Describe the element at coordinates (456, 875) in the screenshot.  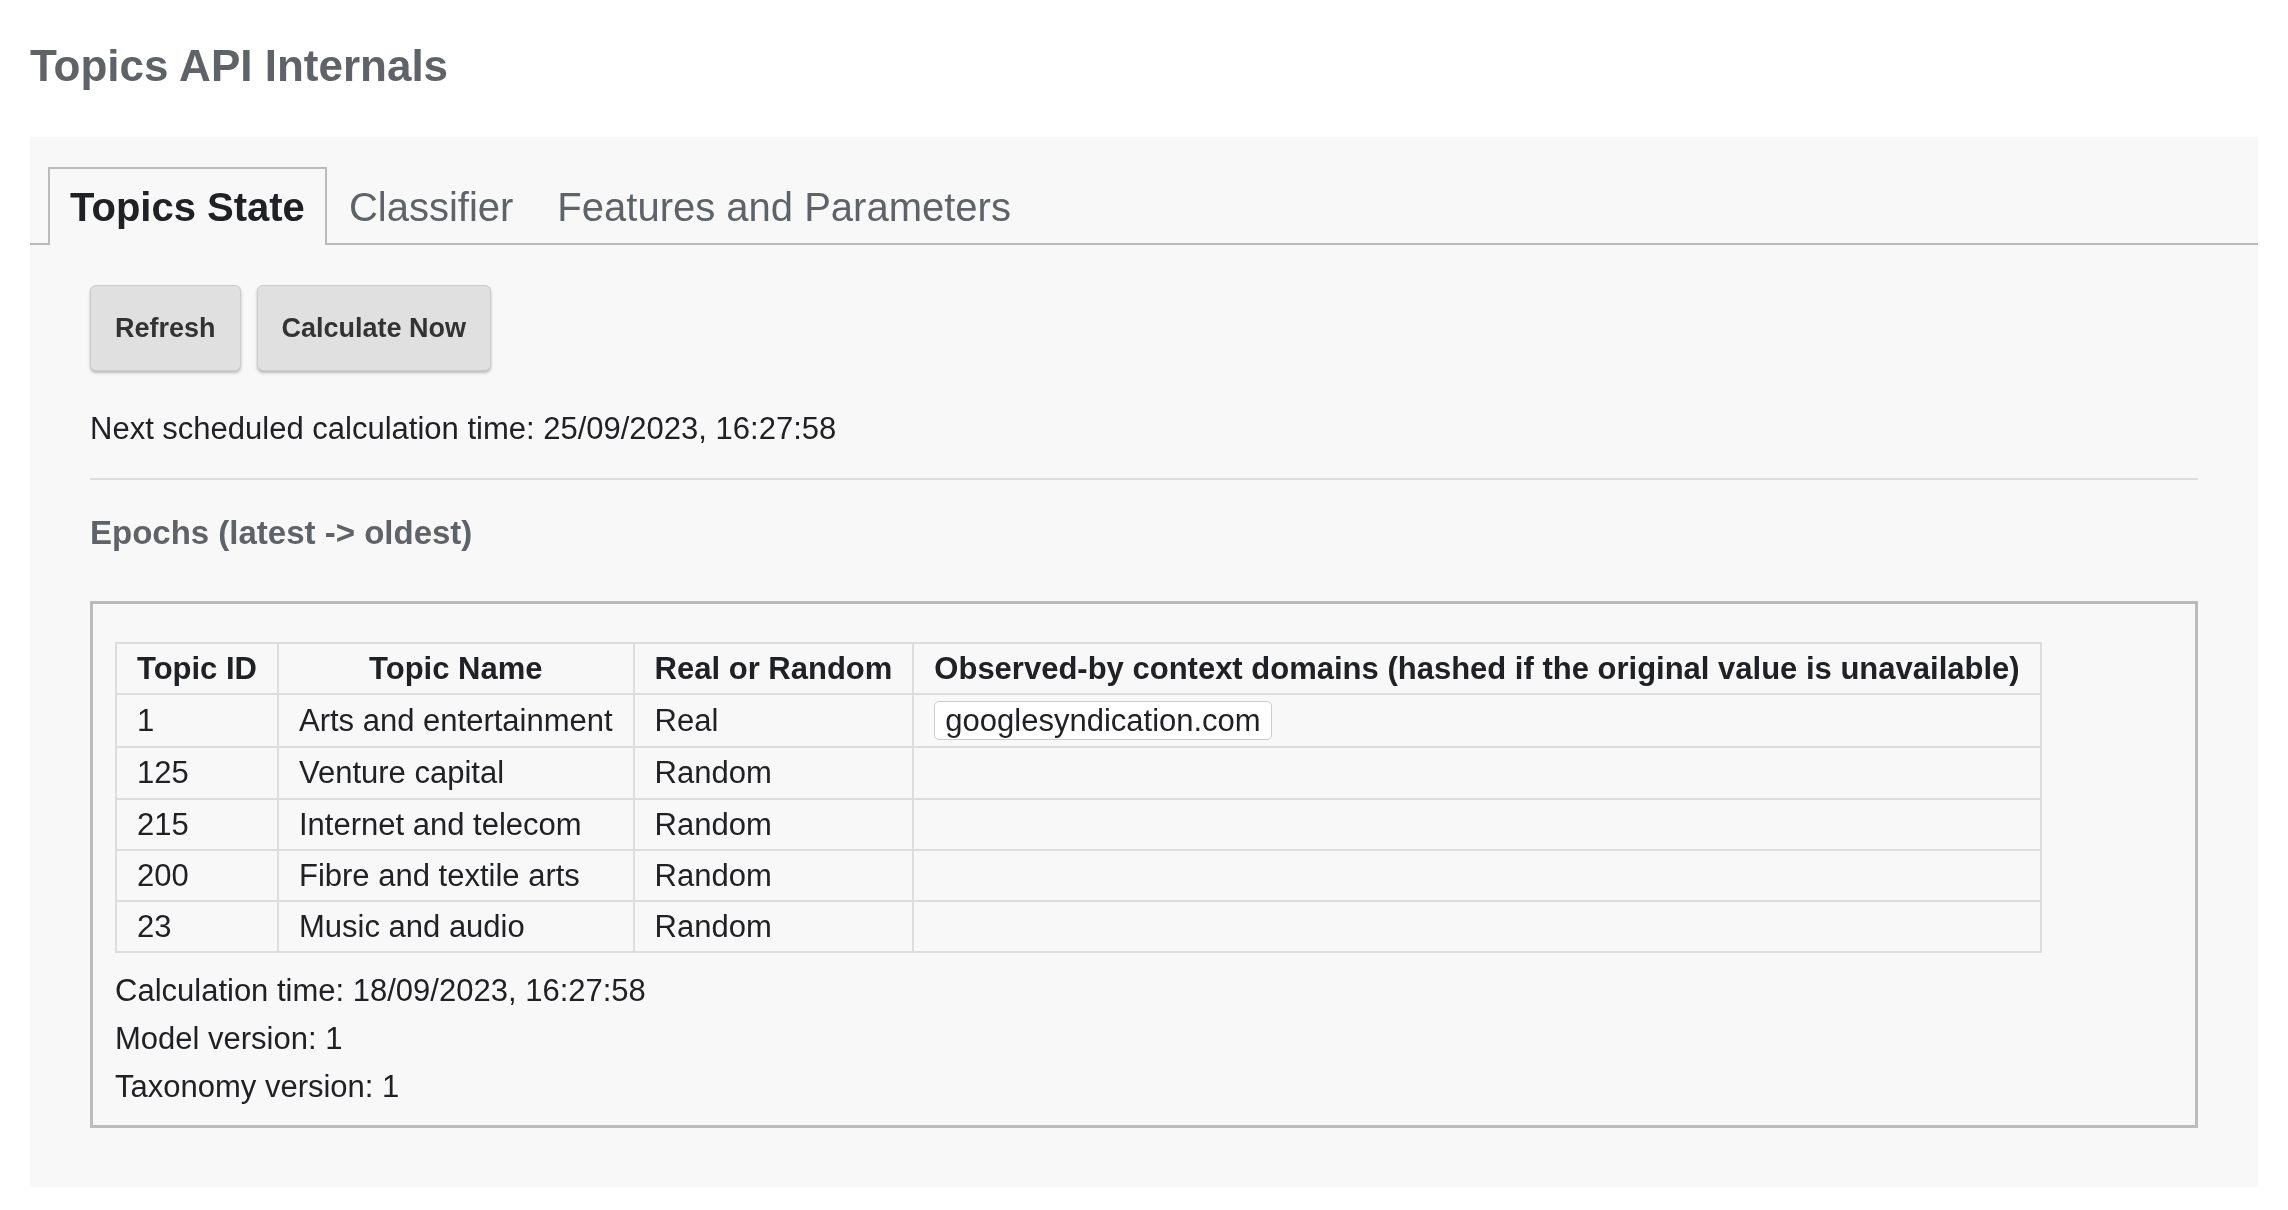
I see `table-cell: Fibre and textile arts` at that location.